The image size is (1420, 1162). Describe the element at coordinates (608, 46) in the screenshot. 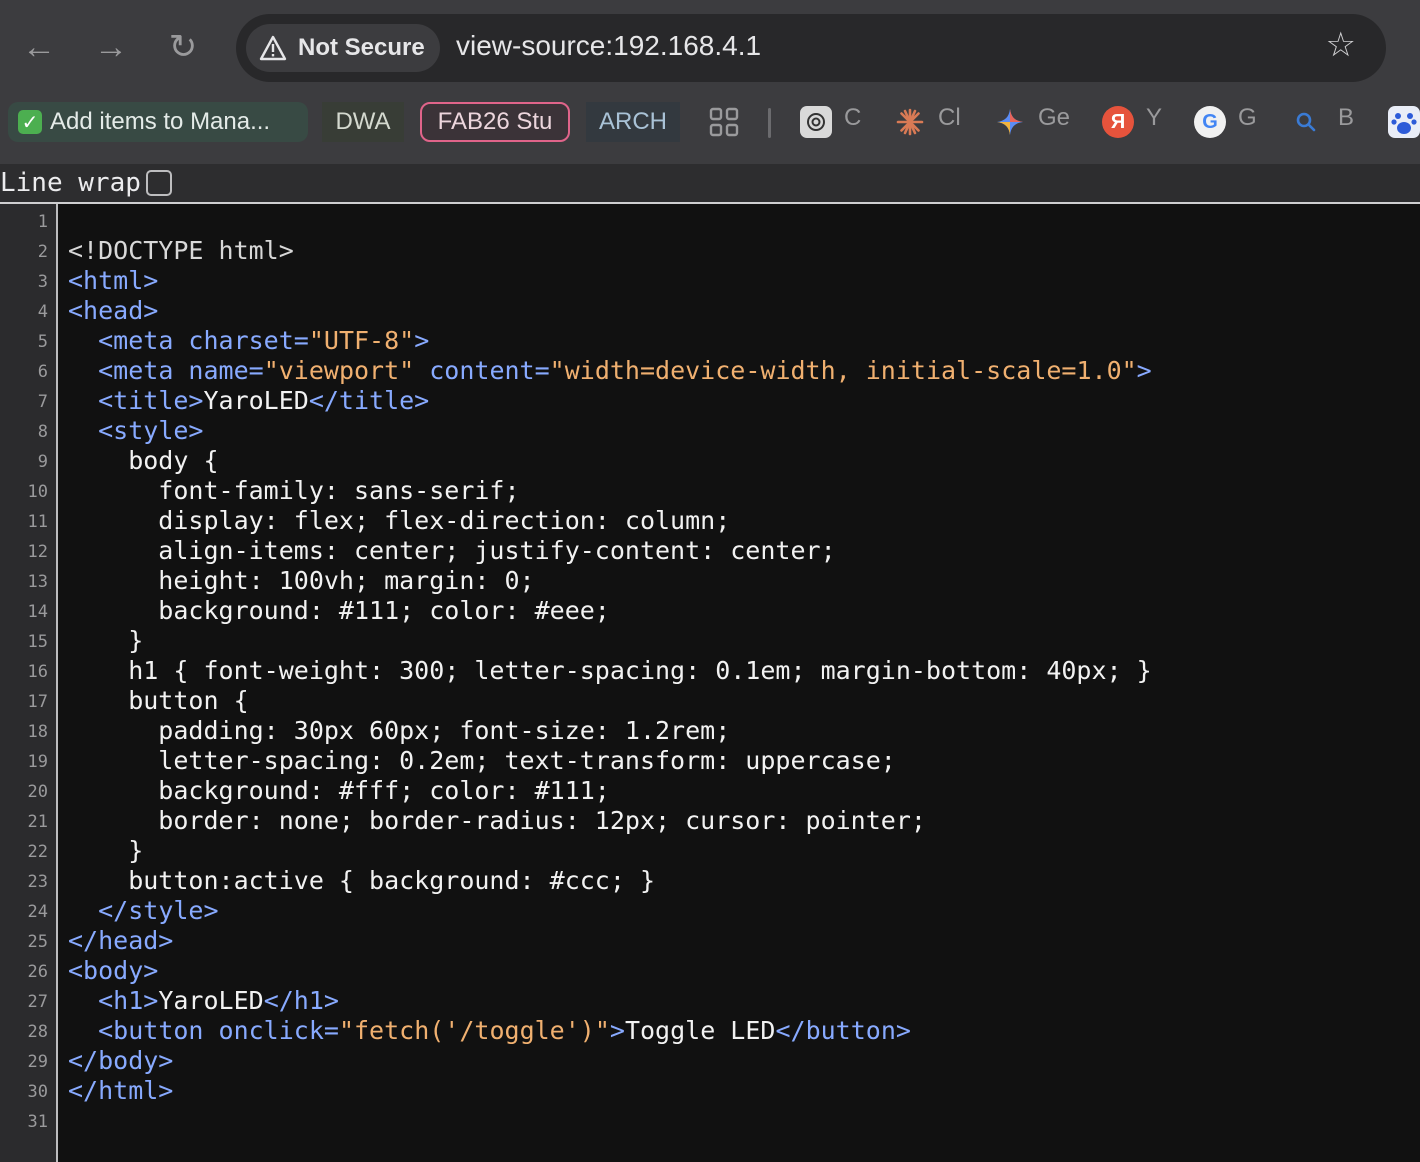

I see `url-text: view-source:192.168.4.1` at that location.